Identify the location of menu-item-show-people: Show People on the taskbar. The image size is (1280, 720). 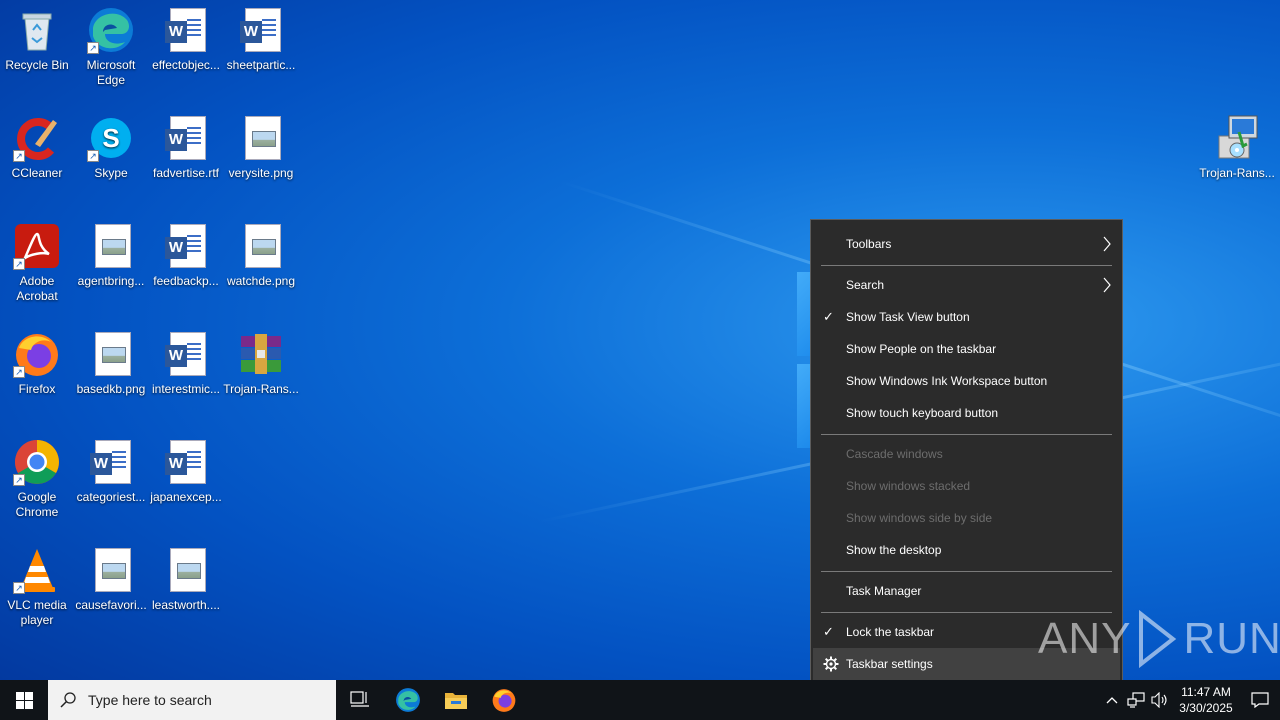
(966, 349).